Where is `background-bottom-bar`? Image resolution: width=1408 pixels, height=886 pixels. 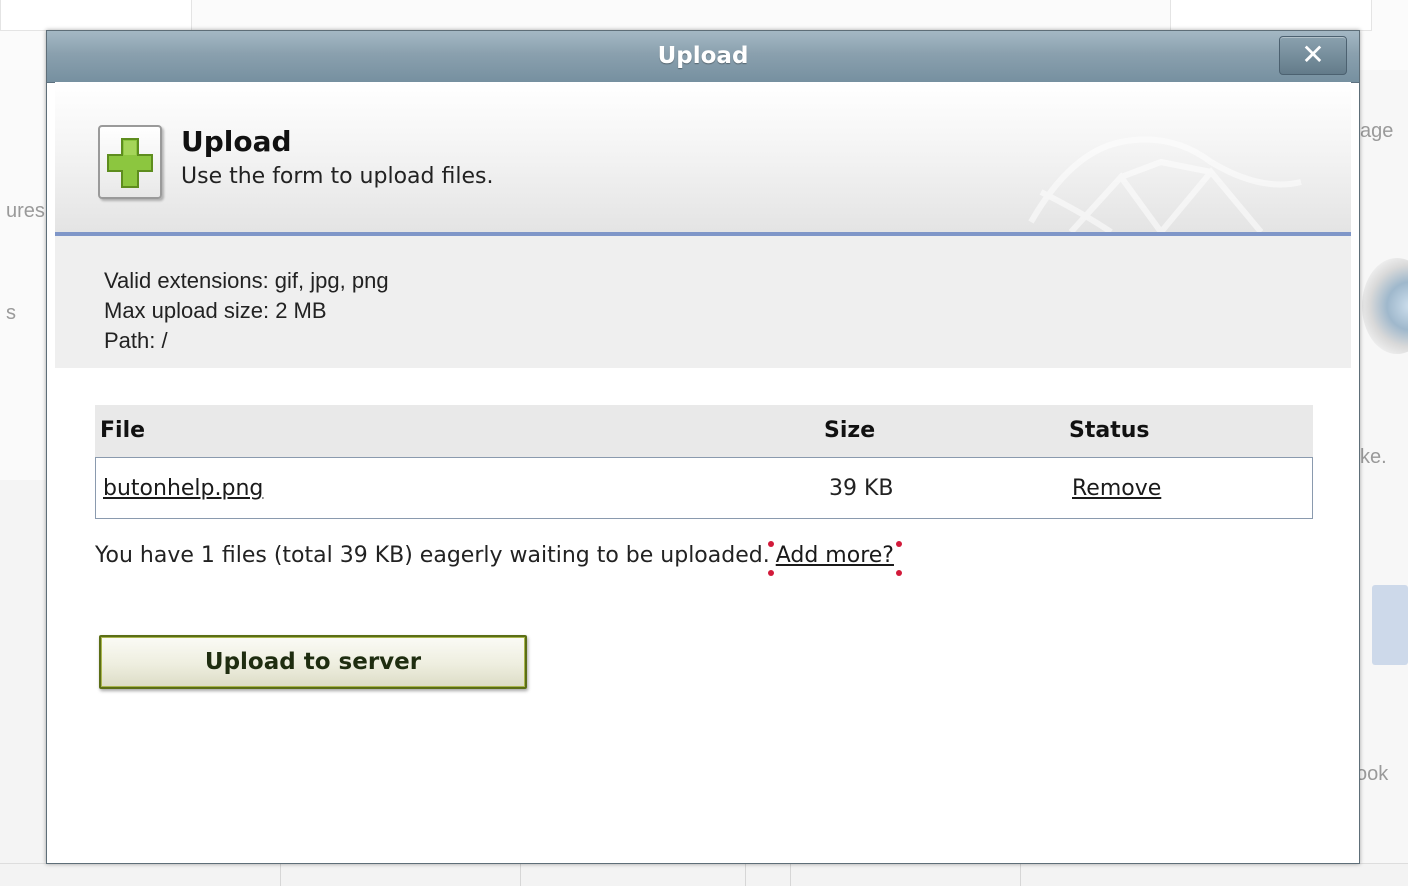
background-bottom-bar is located at coordinates (704, 874).